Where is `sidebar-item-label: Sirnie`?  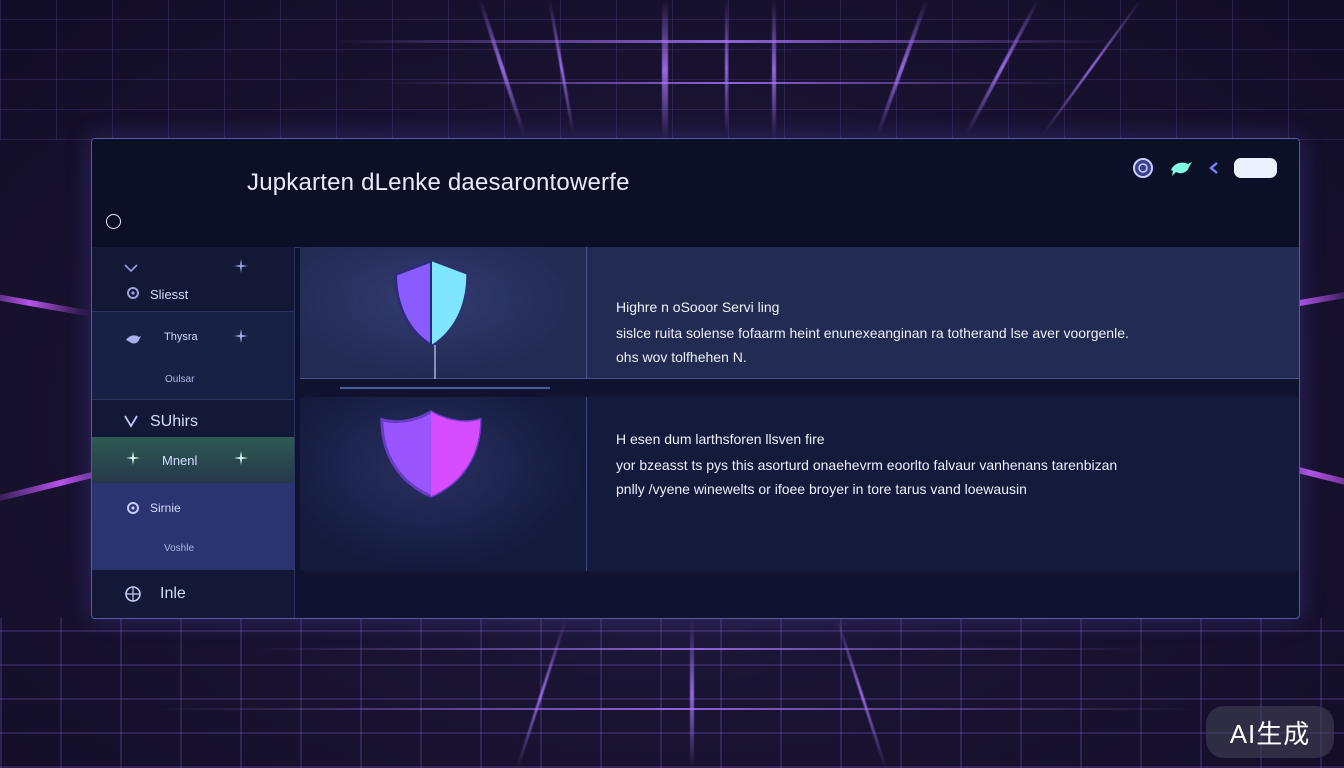
sidebar-item-label: Sirnie is located at coordinates (165, 508).